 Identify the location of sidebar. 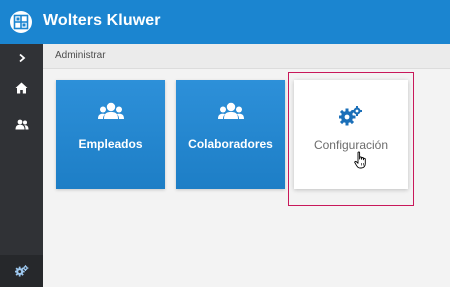
(21, 165).